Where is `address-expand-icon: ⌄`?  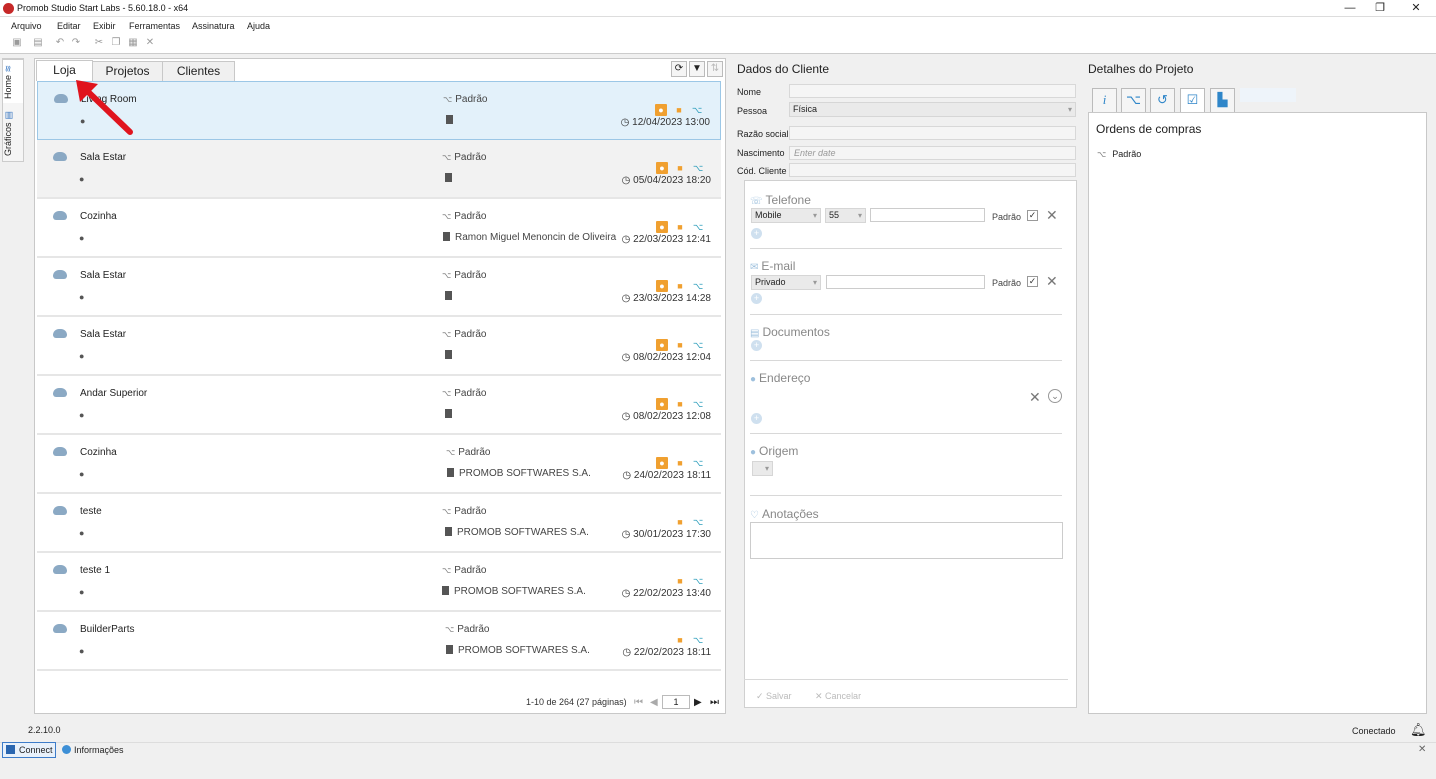 address-expand-icon: ⌄ is located at coordinates (1055, 396).